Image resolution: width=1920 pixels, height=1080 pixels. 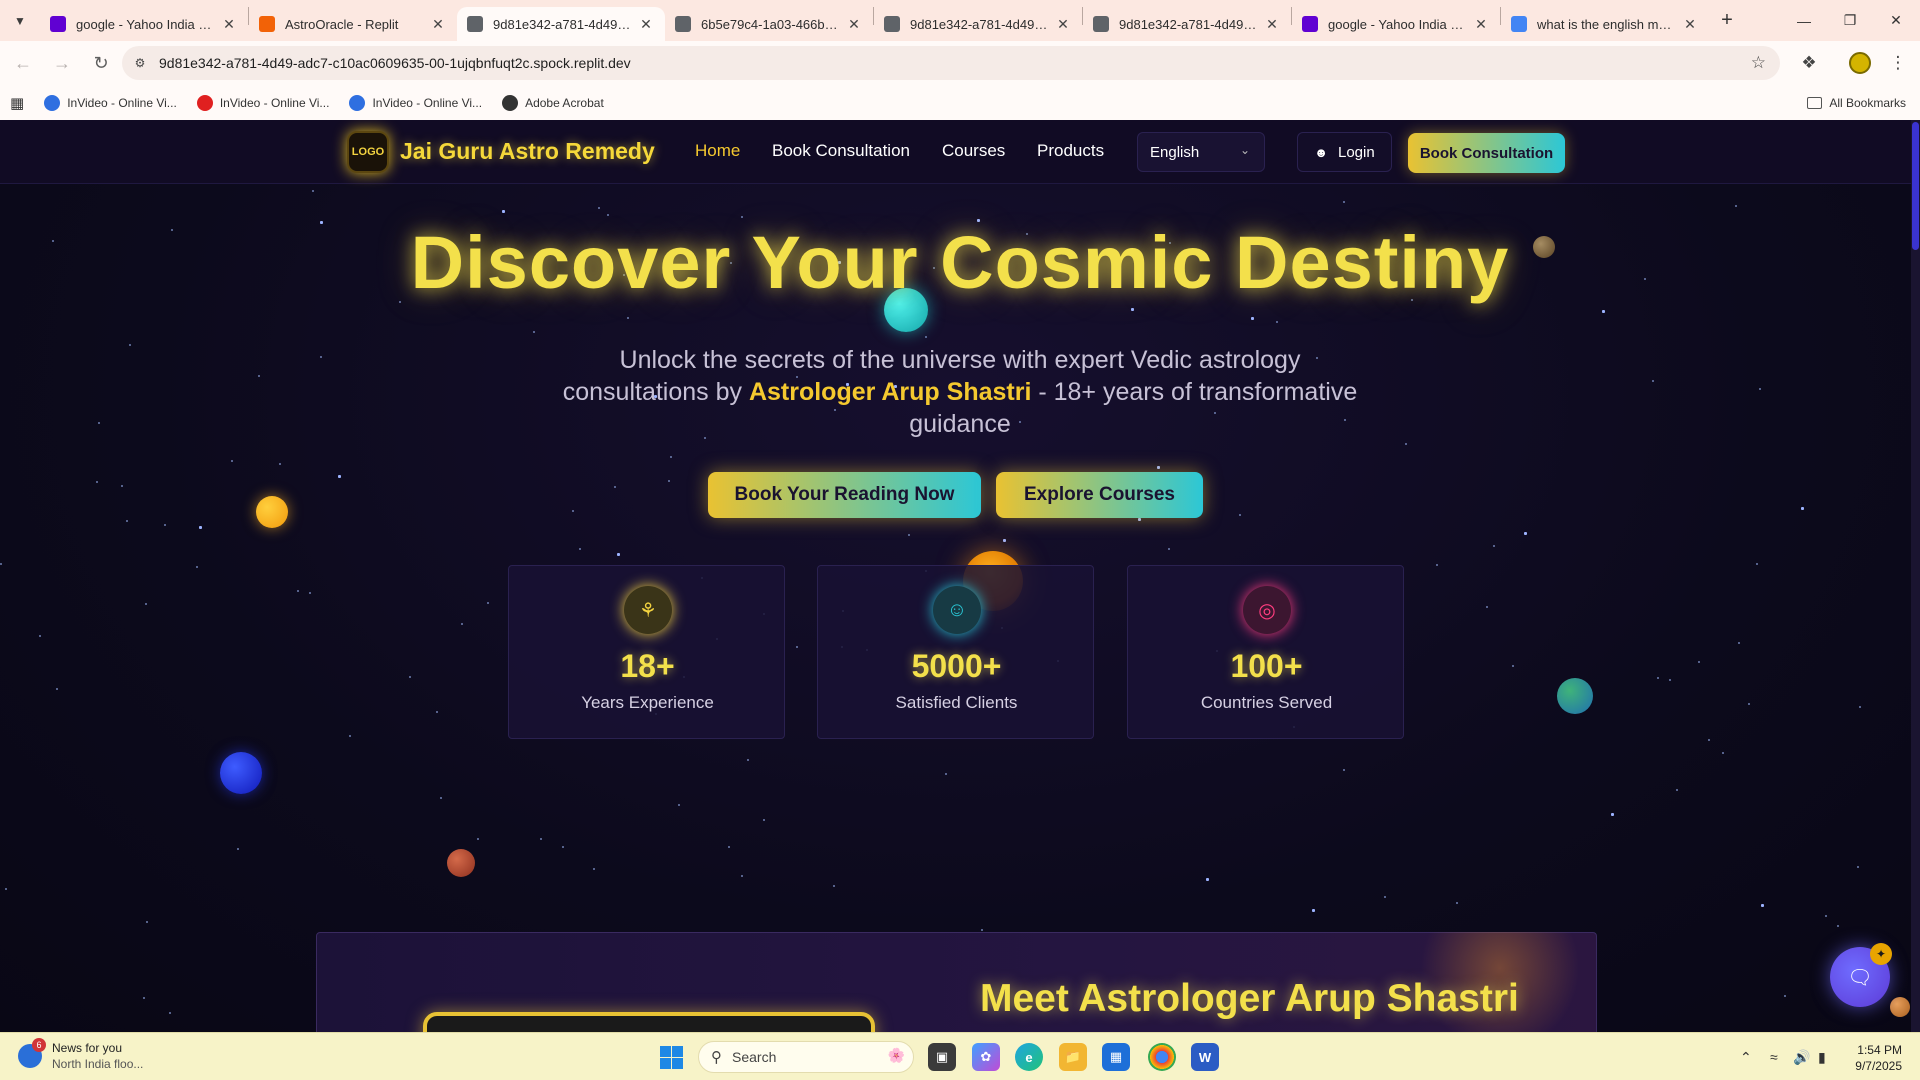 What do you see at coordinates (20, 20) in the screenshot?
I see `tab-search-icon: ▼` at bounding box center [20, 20].